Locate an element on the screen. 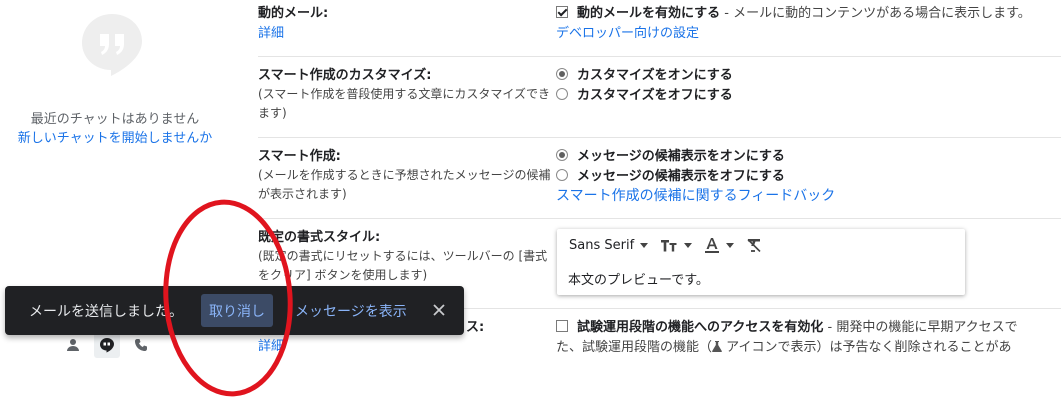 This screenshot has width=1061, height=412. dynamic-mail-option-label: 動的メールを有効にする is located at coordinates (649, 13).